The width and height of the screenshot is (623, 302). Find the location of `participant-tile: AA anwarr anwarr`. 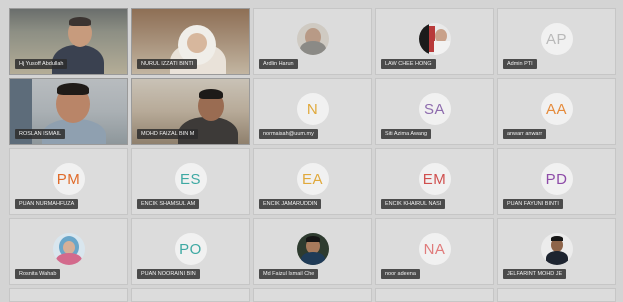

participant-tile: AA anwarr anwarr is located at coordinates (556, 111).